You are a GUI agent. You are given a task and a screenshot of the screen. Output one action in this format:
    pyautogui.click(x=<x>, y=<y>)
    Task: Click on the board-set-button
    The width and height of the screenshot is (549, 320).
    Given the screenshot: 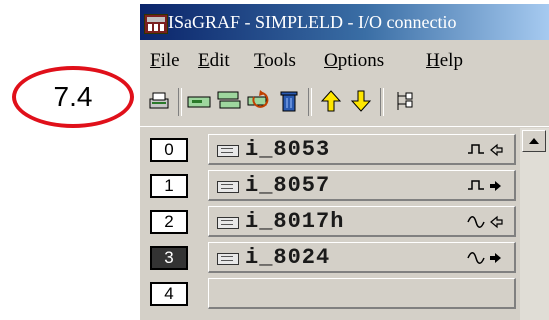 What is the action you would take?
    pyautogui.click(x=229, y=101)
    